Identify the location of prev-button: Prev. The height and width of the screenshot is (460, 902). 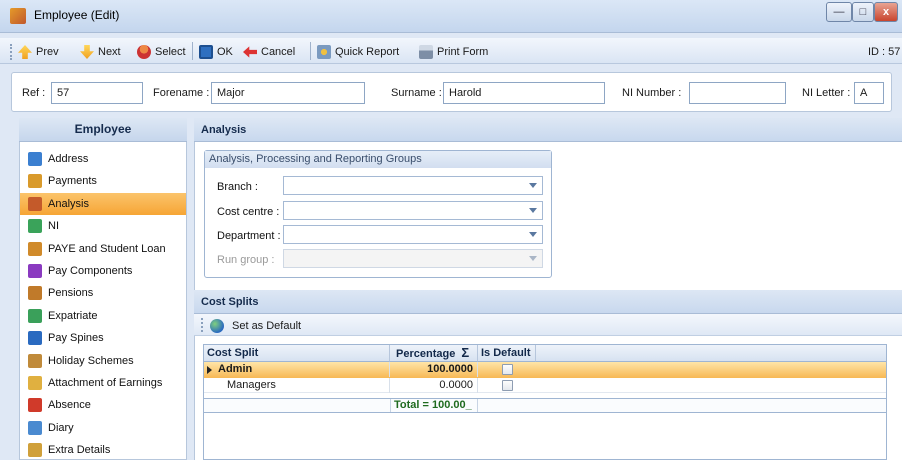
(38, 52).